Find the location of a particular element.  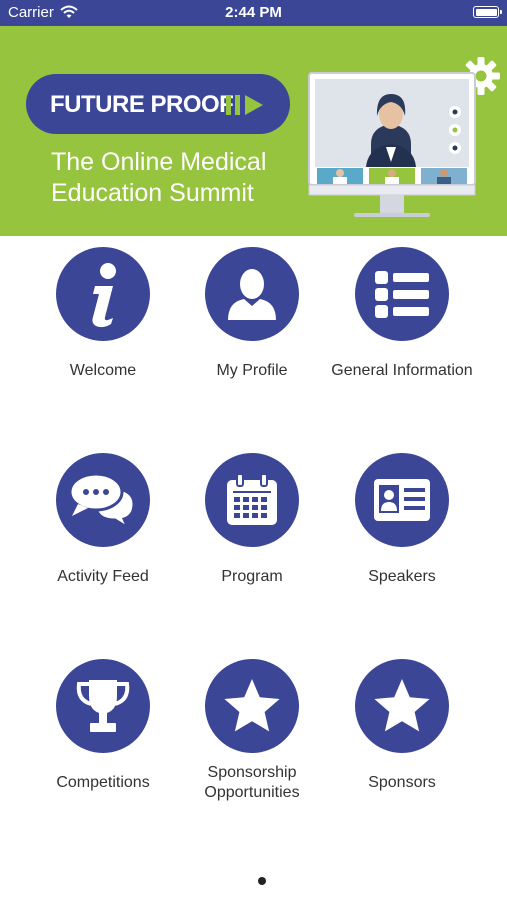

status-bar: Carrier 2:44 PM is located at coordinates (253, 13).